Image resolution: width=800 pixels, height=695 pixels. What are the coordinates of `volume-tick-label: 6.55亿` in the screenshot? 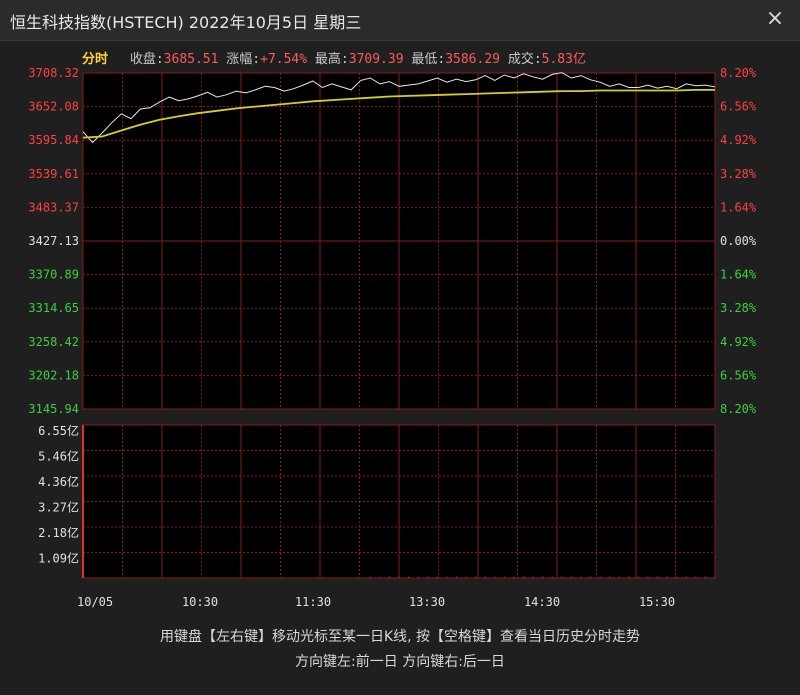 It's located at (58, 430).